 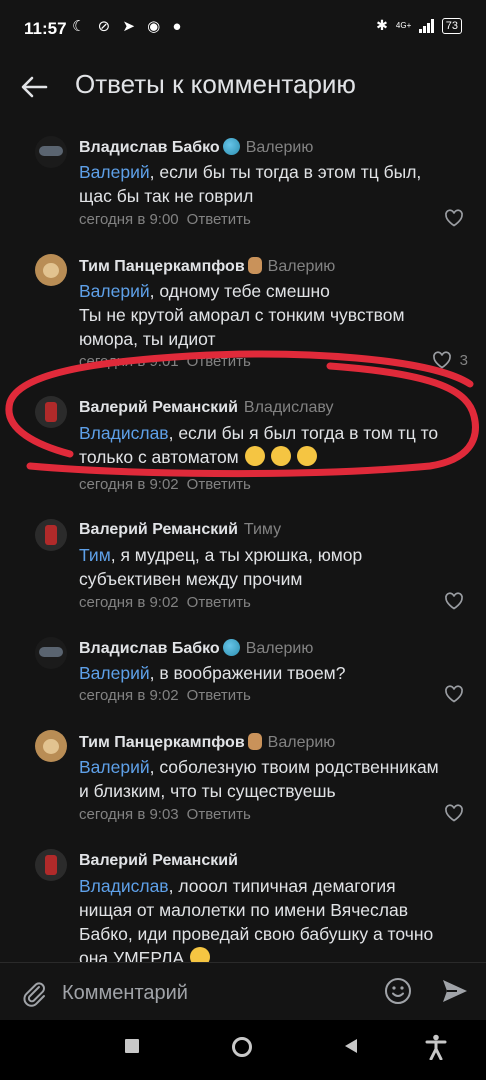 What do you see at coordinates (159, 457) in the screenshot?
I see `text-line: только с автоматом` at bounding box center [159, 457].